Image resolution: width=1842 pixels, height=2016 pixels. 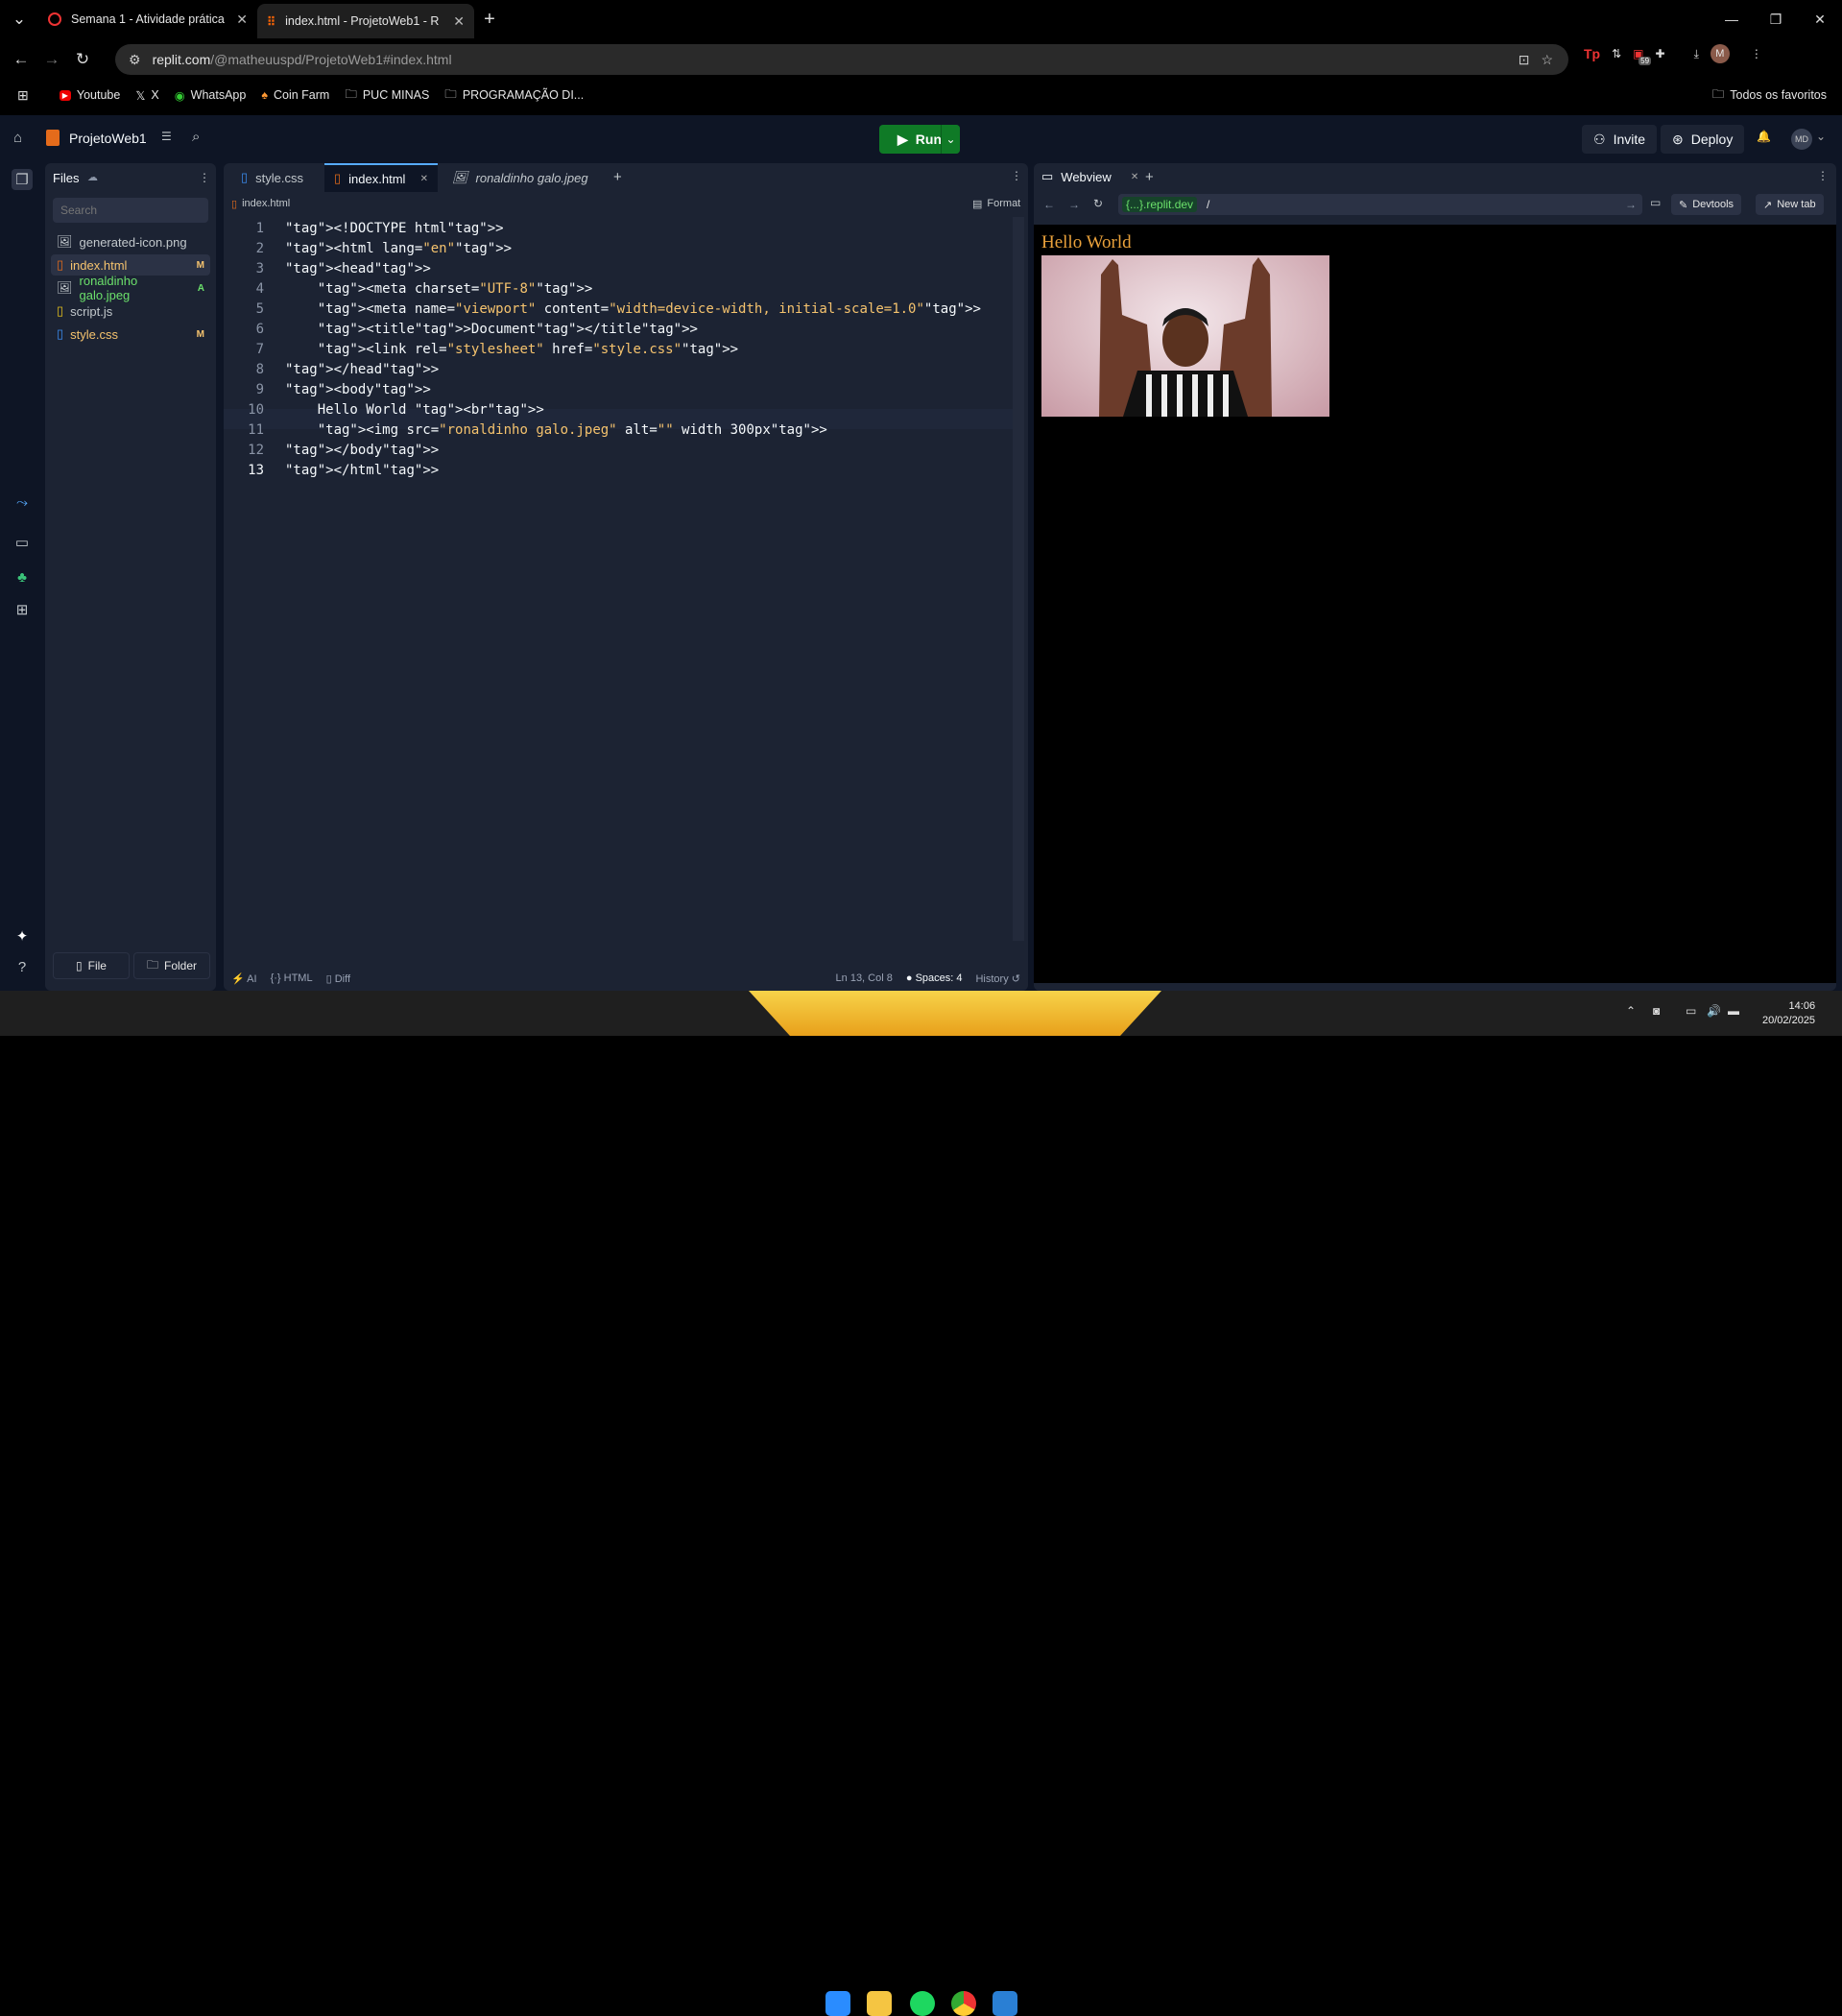 I want to click on profile-avatar: M, so click(x=1720, y=53).